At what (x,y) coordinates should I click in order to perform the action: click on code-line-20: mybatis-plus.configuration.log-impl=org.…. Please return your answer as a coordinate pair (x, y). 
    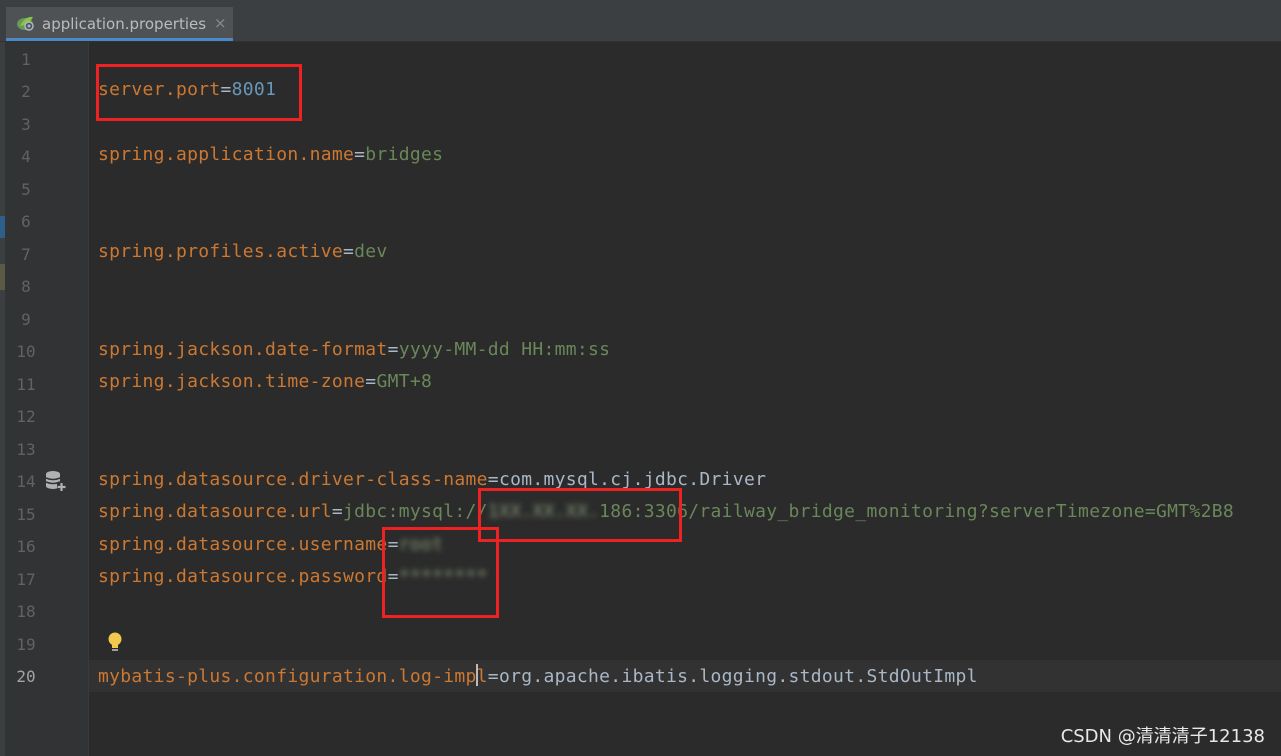
    Looking at the image, I should click on (538, 675).